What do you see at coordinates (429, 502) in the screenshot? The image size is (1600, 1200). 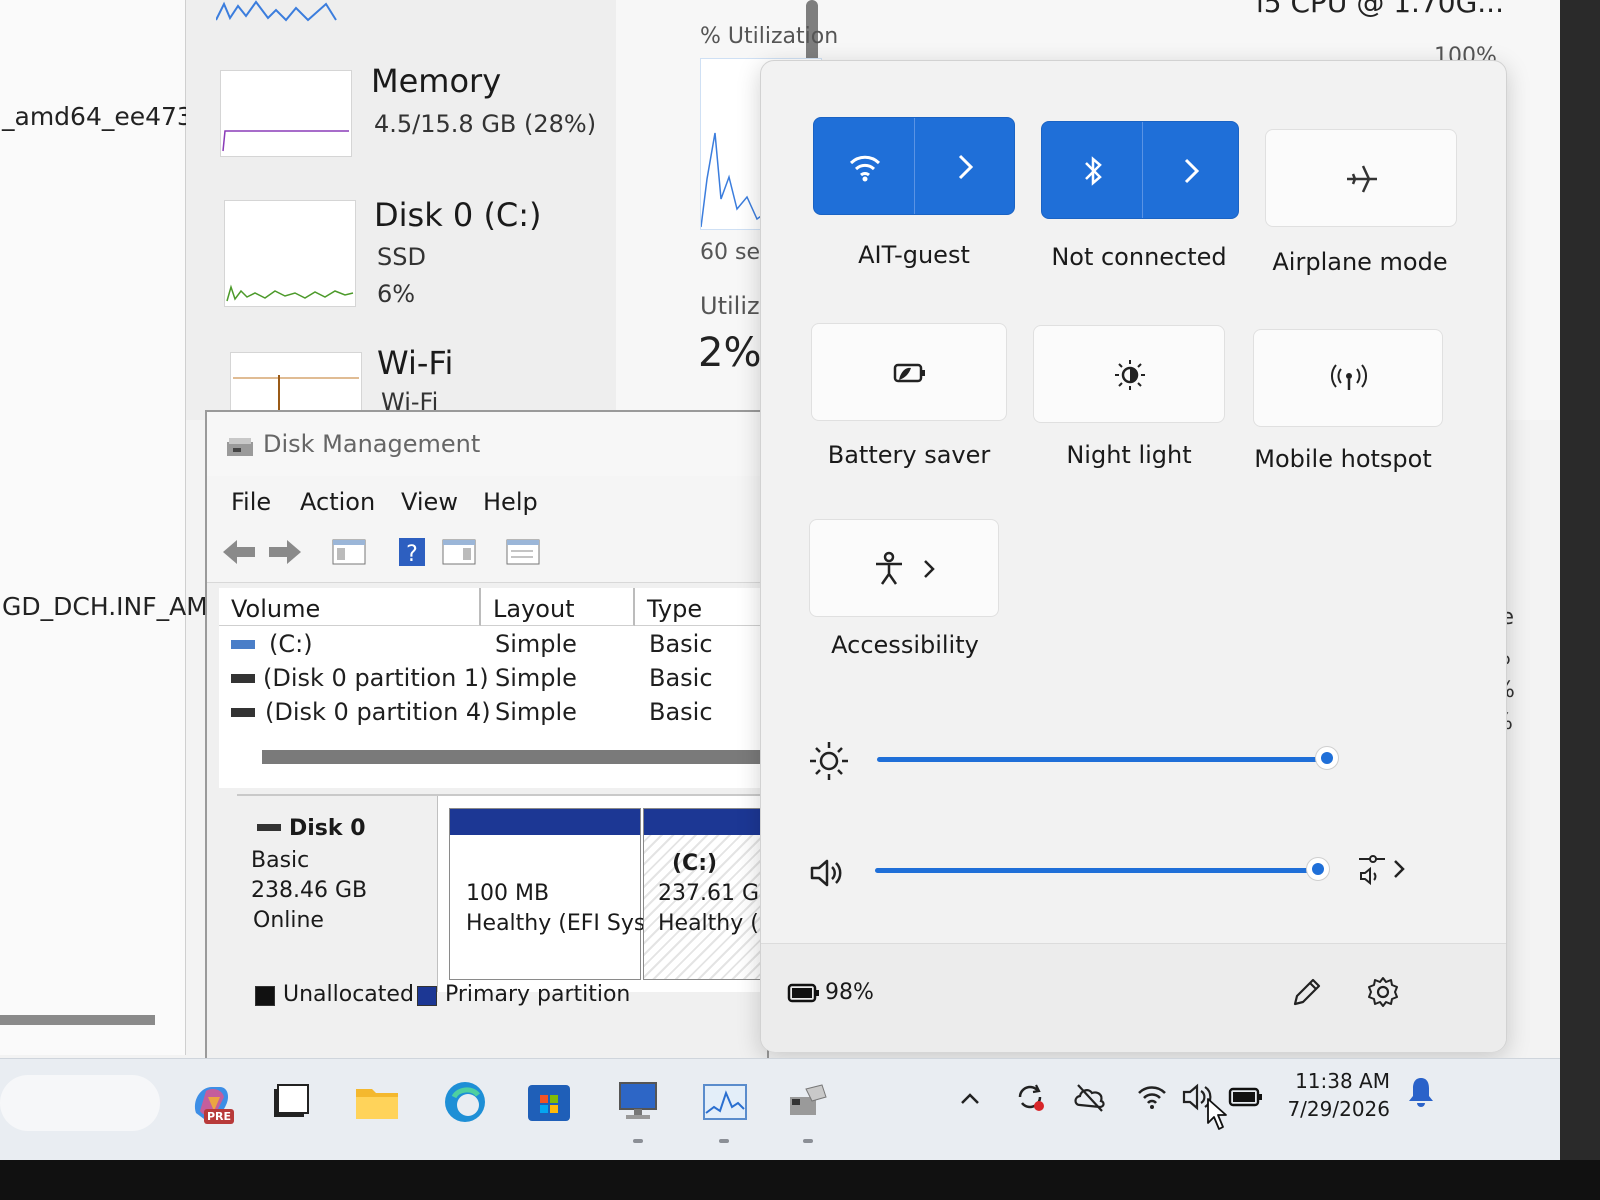 I see `menu-view: View` at bounding box center [429, 502].